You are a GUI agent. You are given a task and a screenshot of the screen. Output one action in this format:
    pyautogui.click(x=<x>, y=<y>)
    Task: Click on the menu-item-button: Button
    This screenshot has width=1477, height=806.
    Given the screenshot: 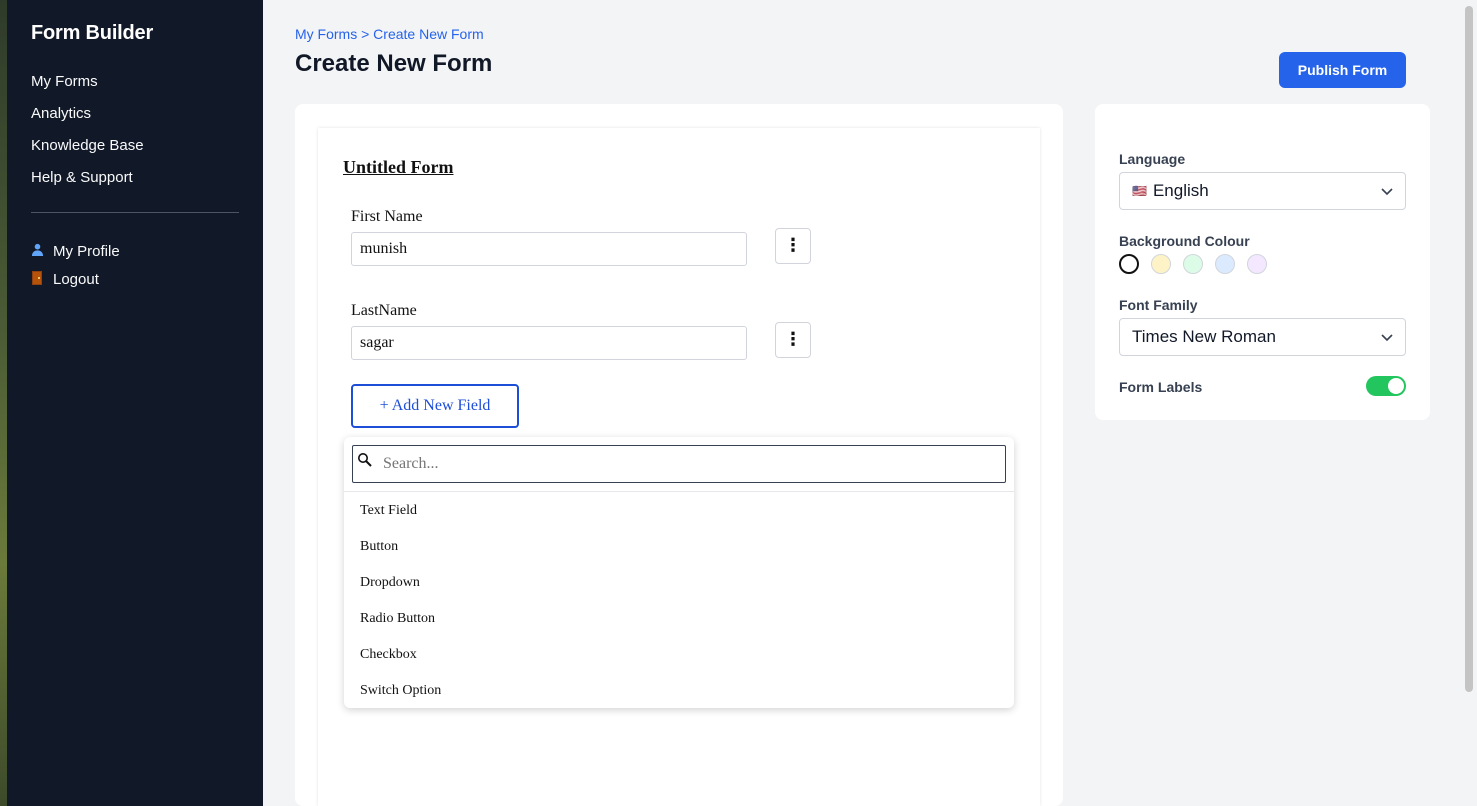 What is the action you would take?
    pyautogui.click(x=379, y=547)
    